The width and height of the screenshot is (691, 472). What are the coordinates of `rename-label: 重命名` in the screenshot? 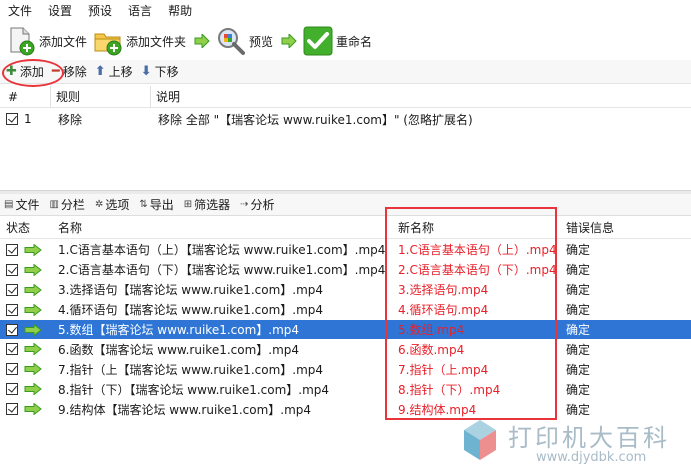 It's located at (354, 41).